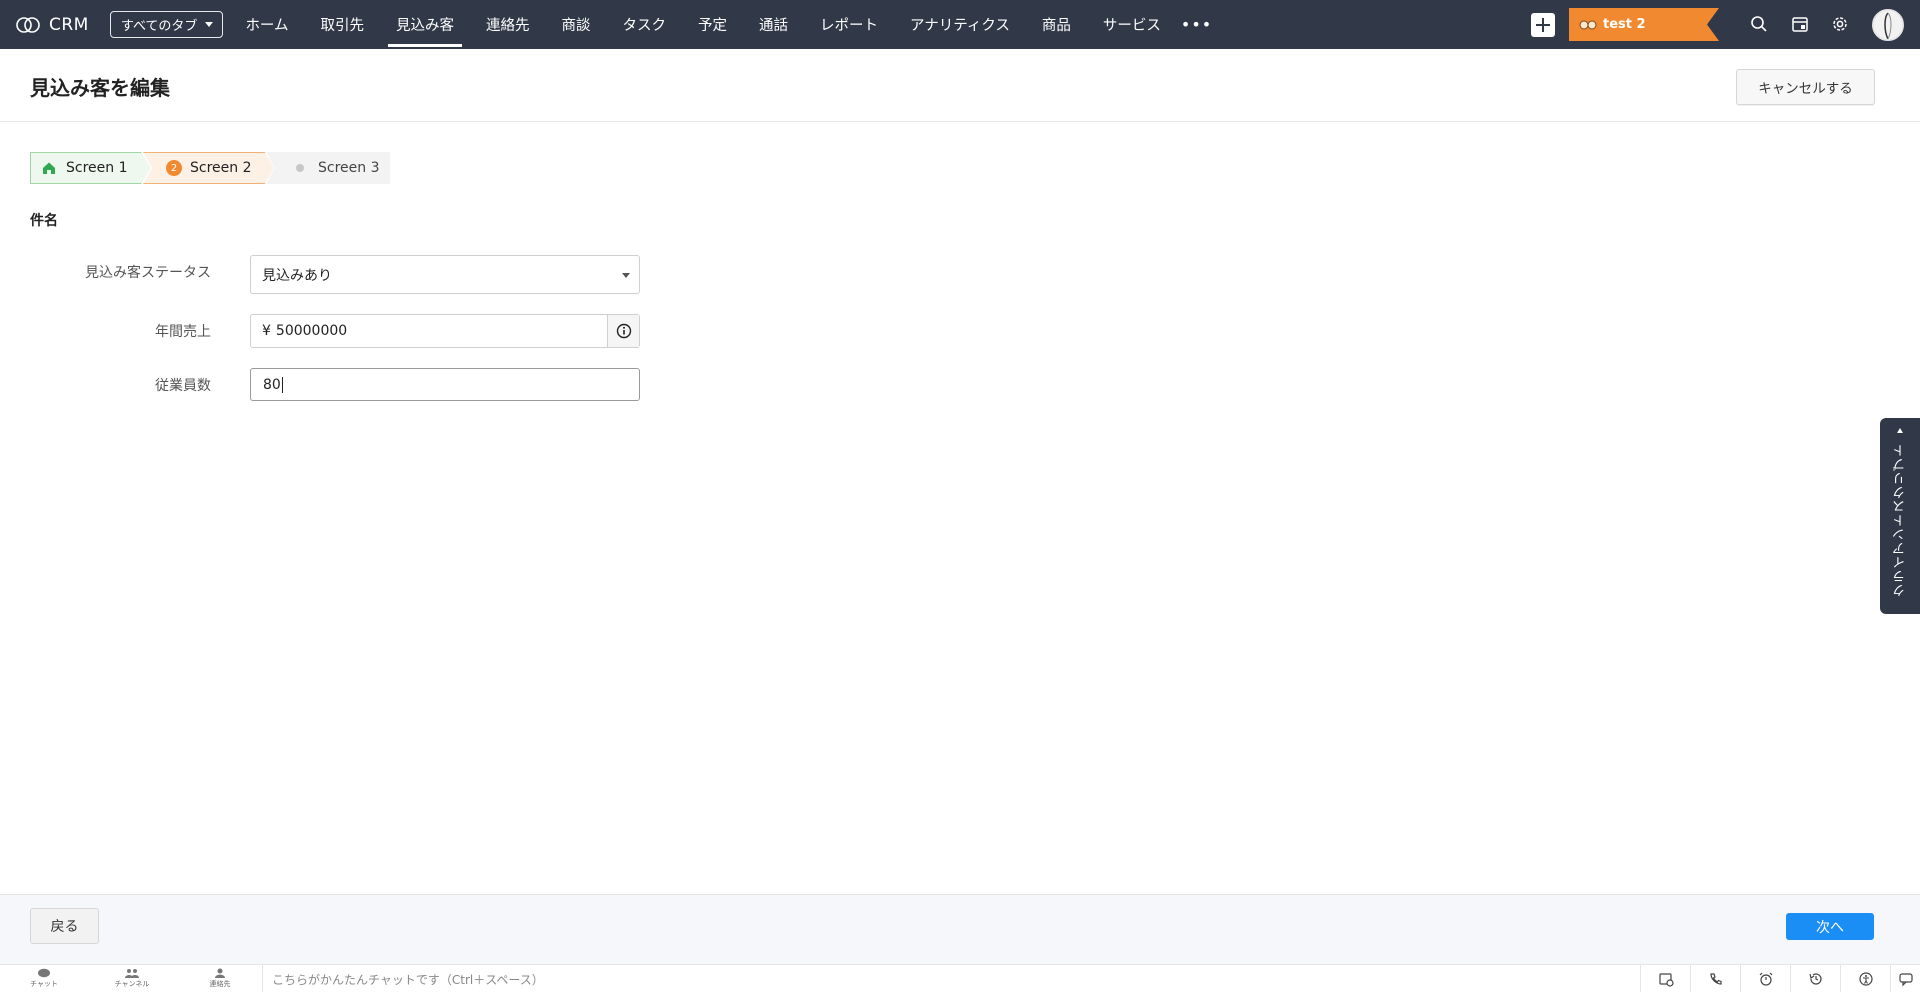 The image size is (1920, 992). Describe the element at coordinates (266, 331) in the screenshot. I see `currency-symbol: ¥` at that location.